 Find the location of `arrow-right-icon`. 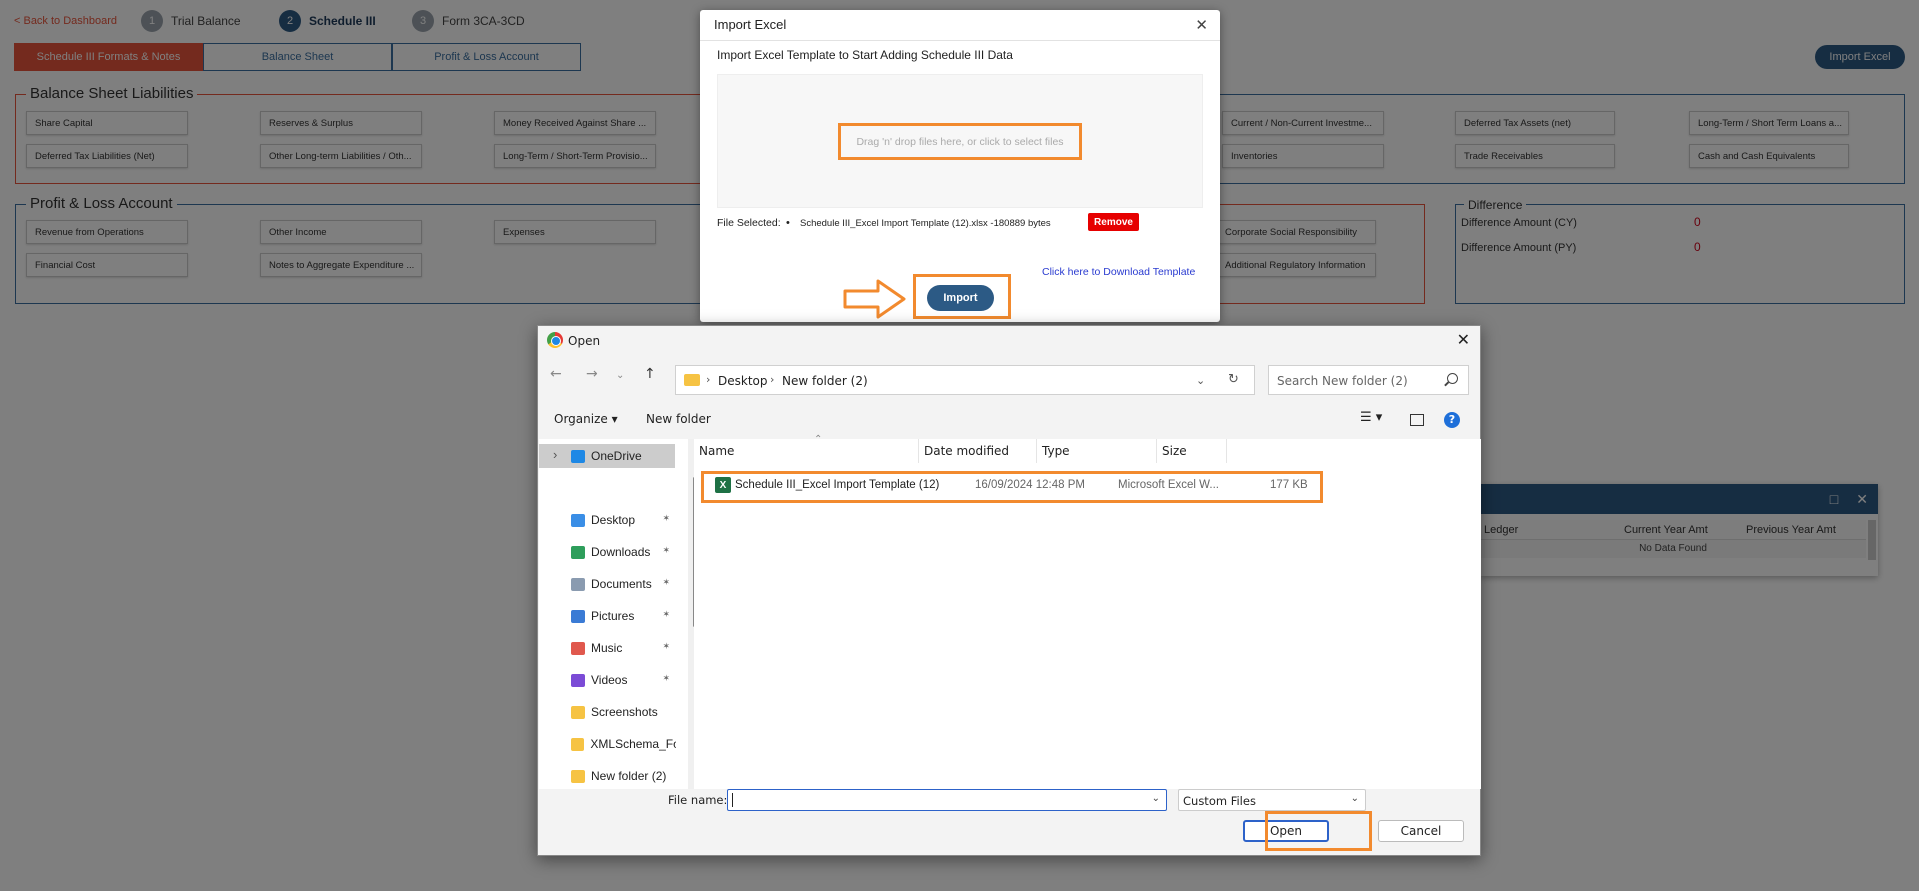

arrow-right-icon is located at coordinates (874, 299).